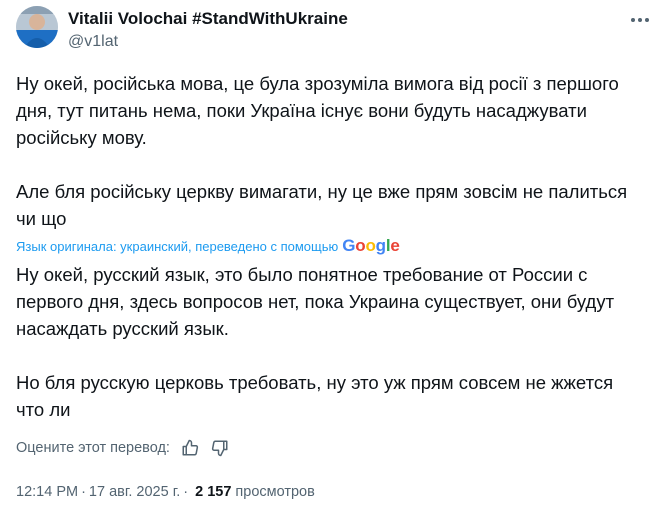 This screenshot has height=517, width=671. Describe the element at coordinates (134, 492) in the screenshot. I see `tweet-date: 17 авг. 2025 г.` at that location.